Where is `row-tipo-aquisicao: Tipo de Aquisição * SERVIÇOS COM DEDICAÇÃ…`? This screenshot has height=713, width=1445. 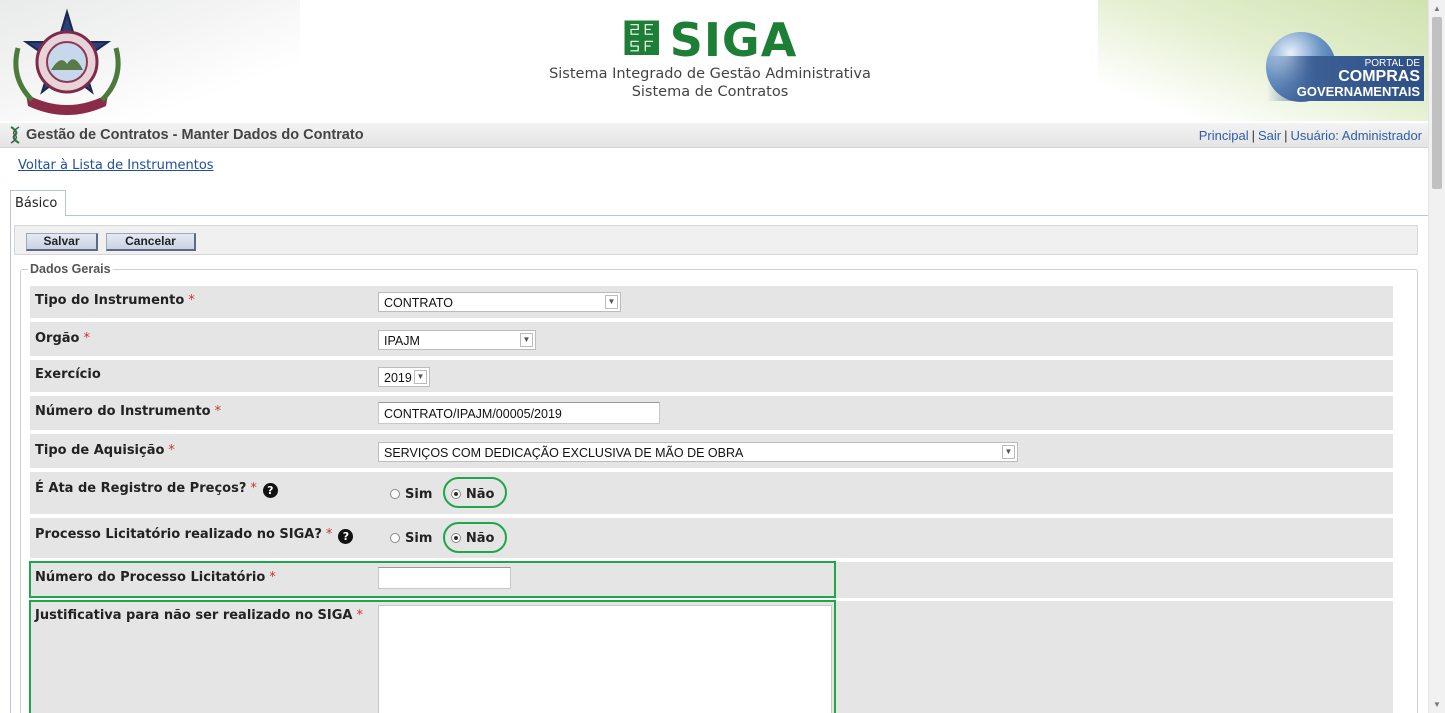
row-tipo-aquisicao: Tipo de Aquisição * SERVIÇOS COM DEDICAÇÃ… is located at coordinates (711, 451).